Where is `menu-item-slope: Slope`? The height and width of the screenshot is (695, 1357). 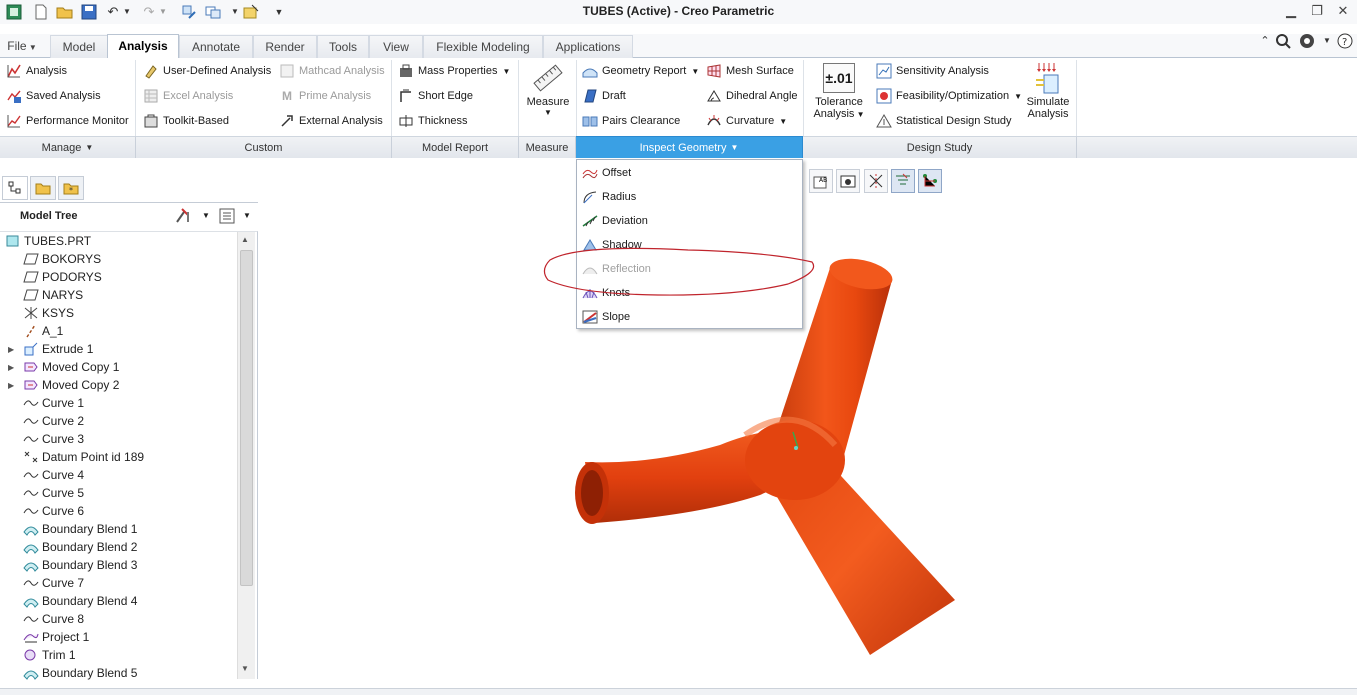
menu-item-slope: Slope is located at coordinates (689, 317).